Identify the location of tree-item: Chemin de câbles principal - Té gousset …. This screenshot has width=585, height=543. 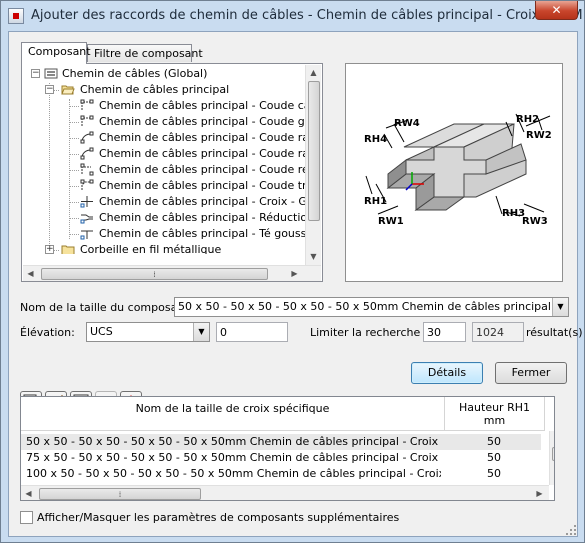
(169, 234).